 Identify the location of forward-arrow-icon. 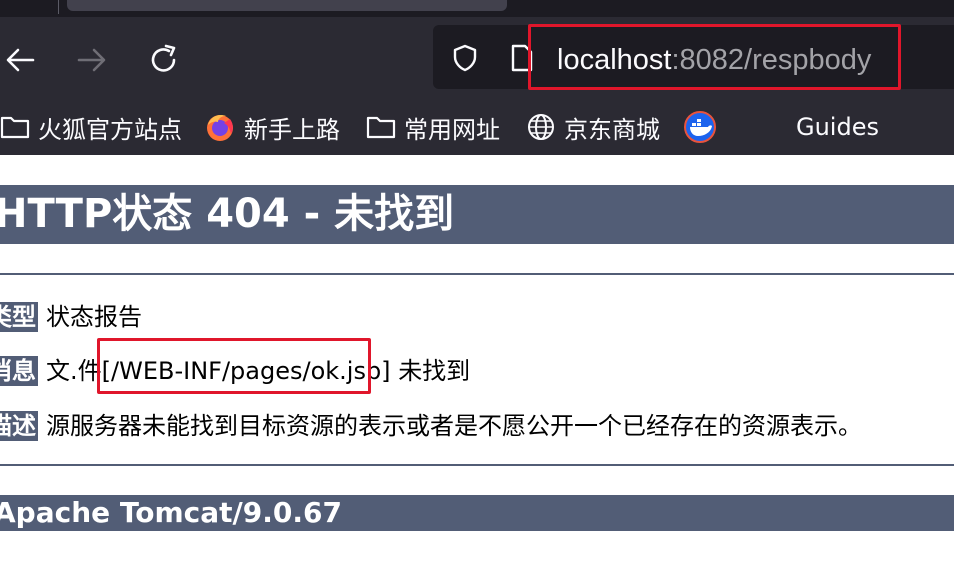
(91, 60).